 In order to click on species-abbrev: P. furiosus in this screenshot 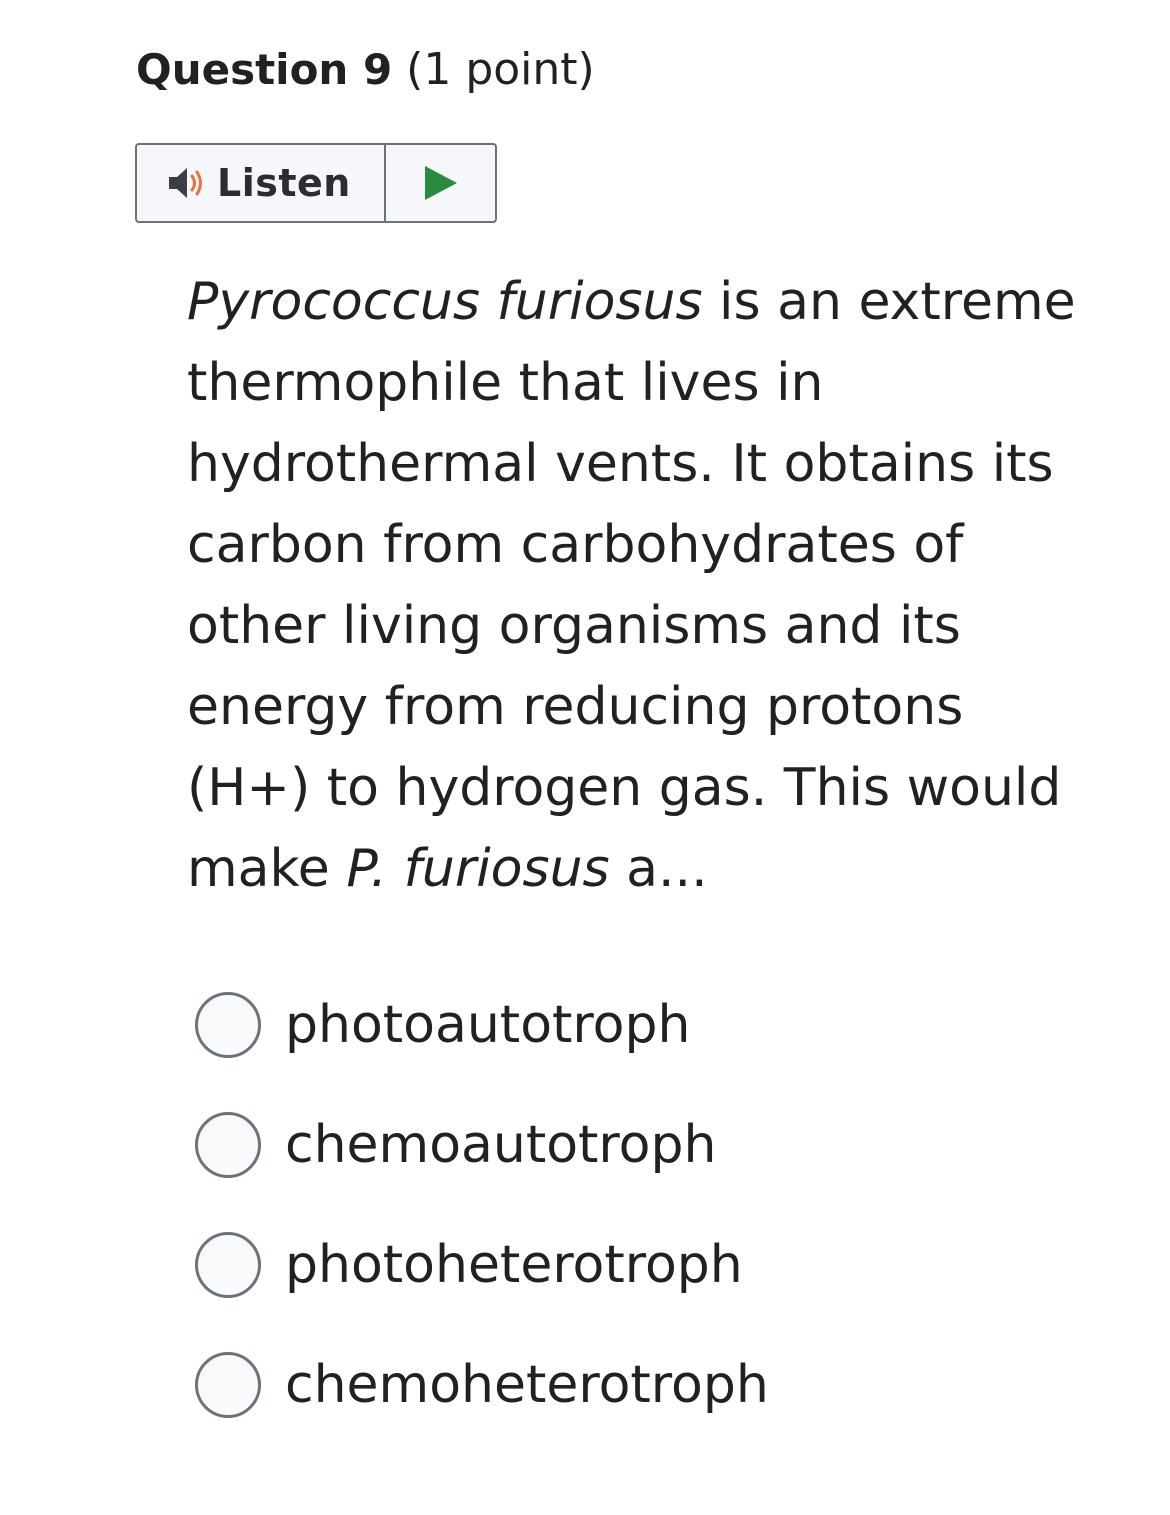, I will do `click(478, 869)`.